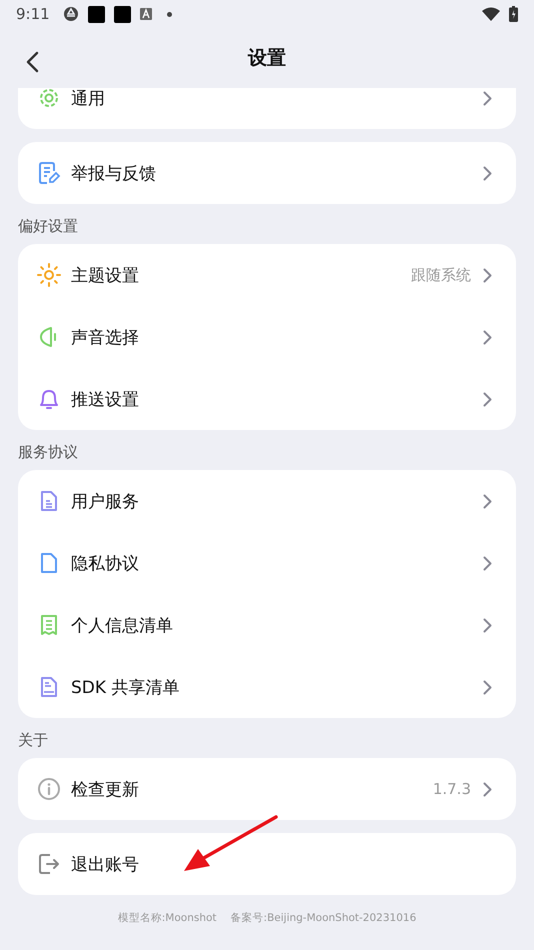 Image resolution: width=534 pixels, height=950 pixels. Describe the element at coordinates (267, 275) in the screenshot. I see `settings-row: 主题设置 跟随系统` at that location.